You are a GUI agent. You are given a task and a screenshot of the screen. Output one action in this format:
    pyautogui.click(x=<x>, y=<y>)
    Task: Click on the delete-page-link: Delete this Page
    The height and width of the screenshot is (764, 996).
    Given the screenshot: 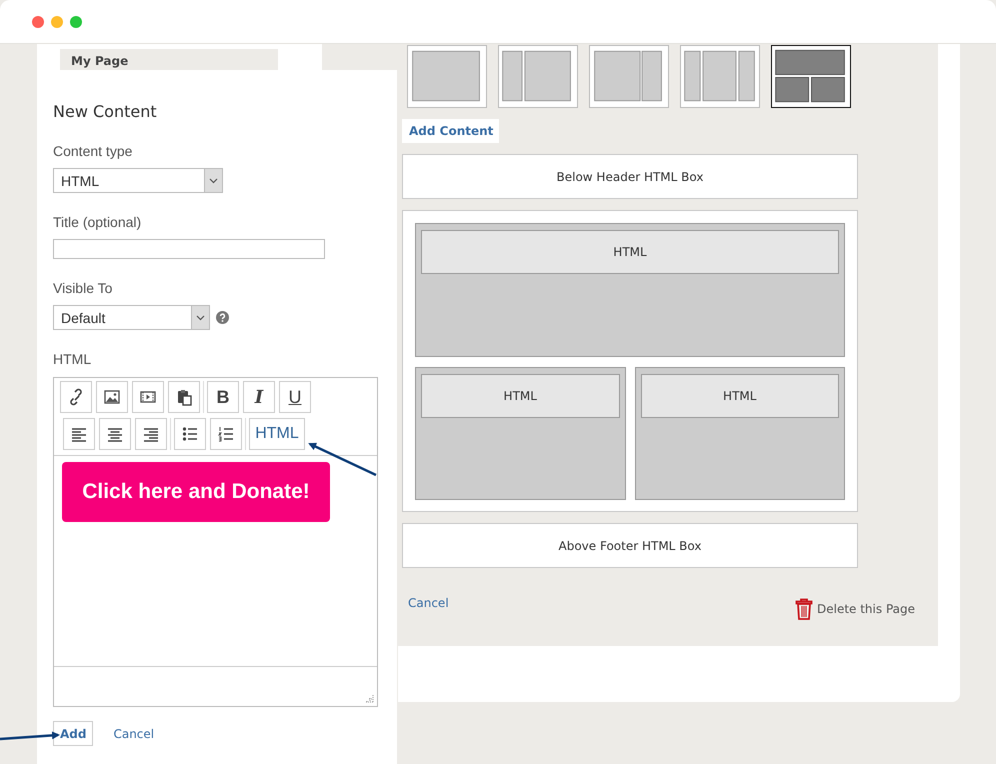 What is the action you would take?
    pyautogui.click(x=865, y=609)
    